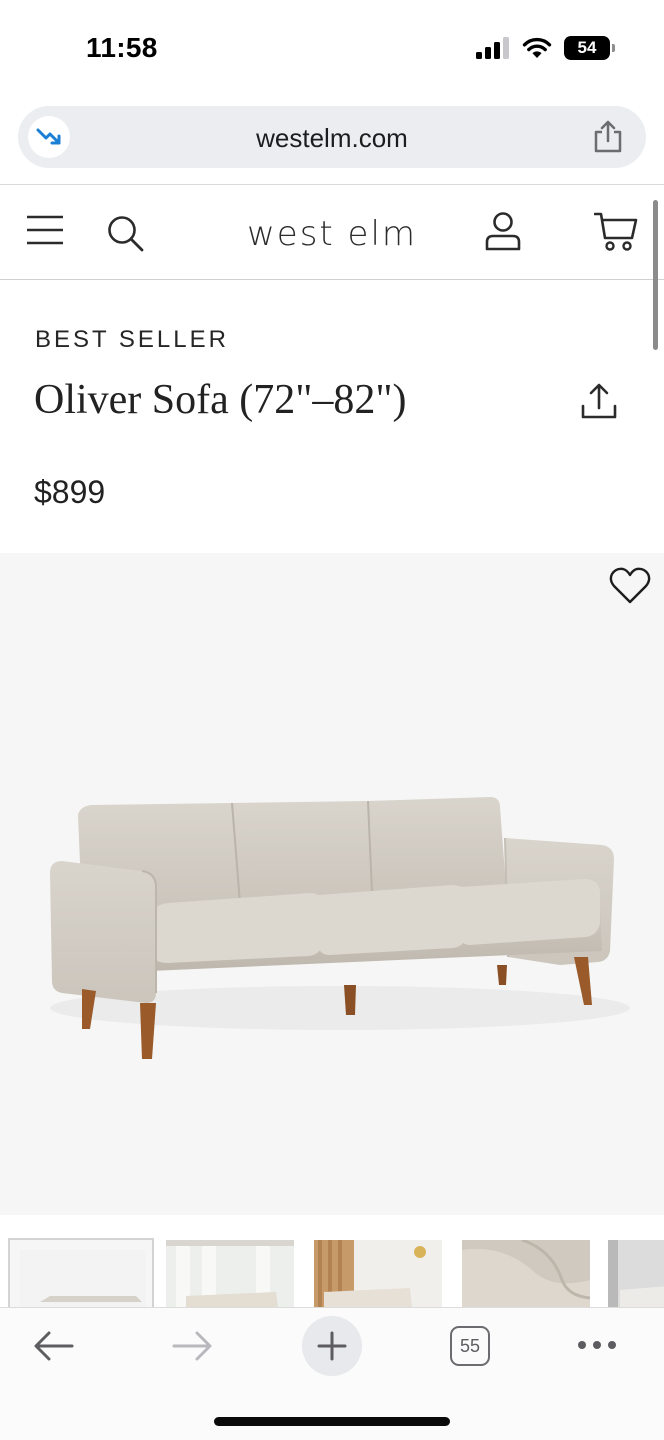 The image size is (664, 1440). Describe the element at coordinates (503, 231) in the screenshot. I see `account-icon` at that location.